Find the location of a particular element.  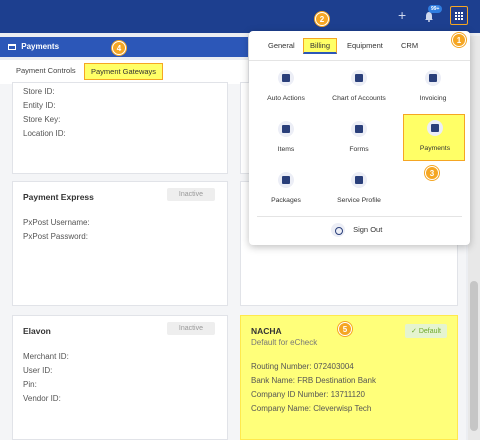

field-label: Entity ID: is located at coordinates (39, 105).